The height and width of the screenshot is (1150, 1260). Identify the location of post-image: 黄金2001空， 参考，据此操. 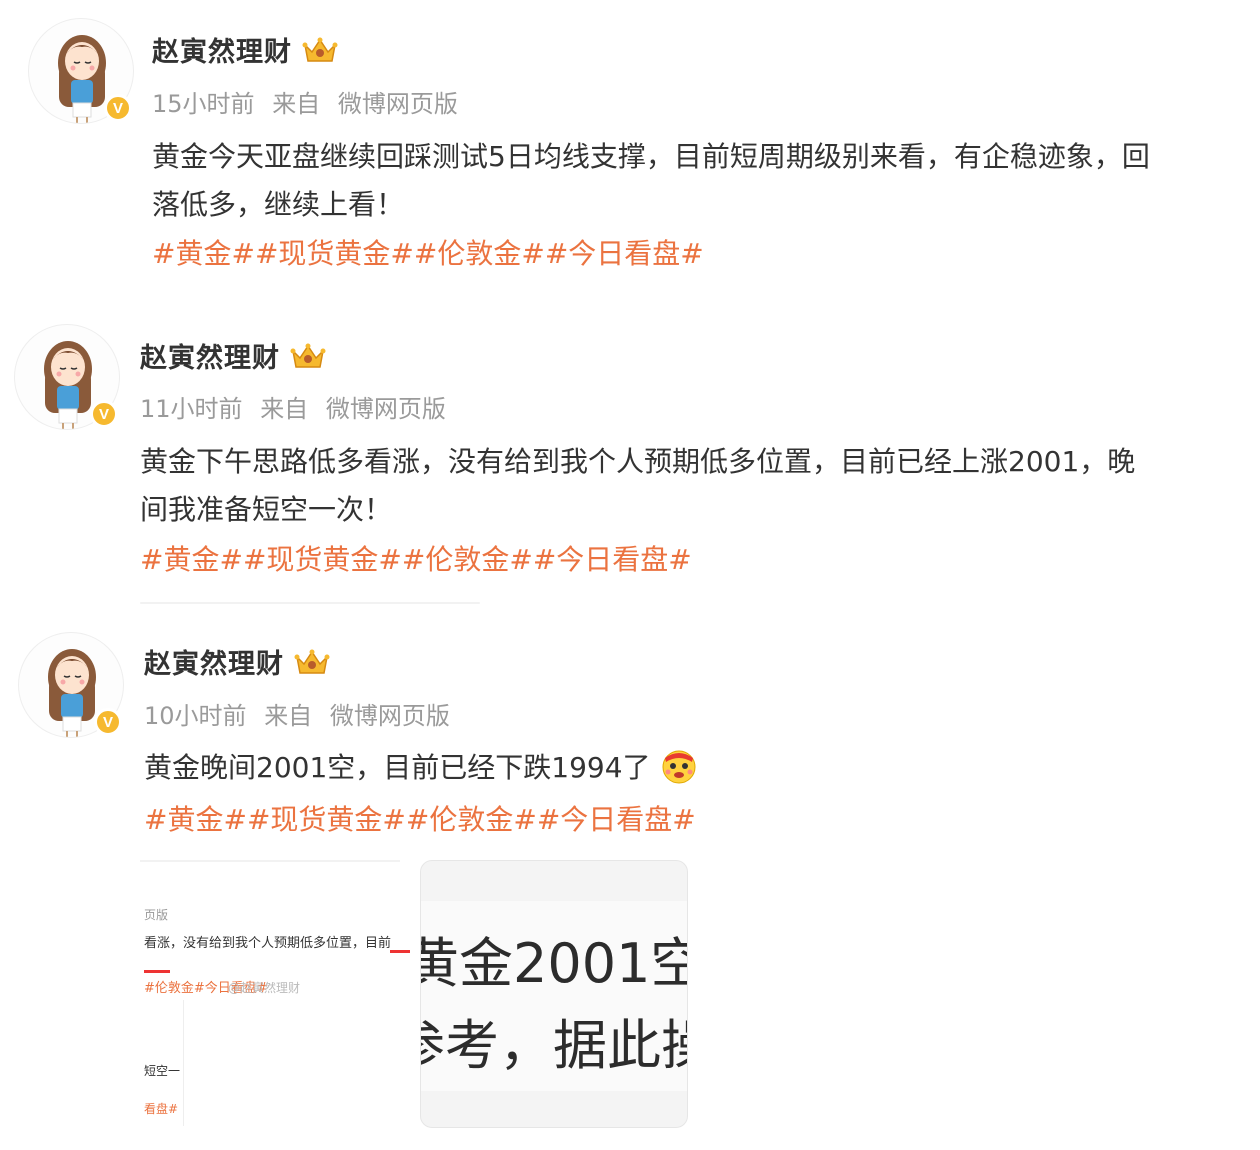
(554, 994).